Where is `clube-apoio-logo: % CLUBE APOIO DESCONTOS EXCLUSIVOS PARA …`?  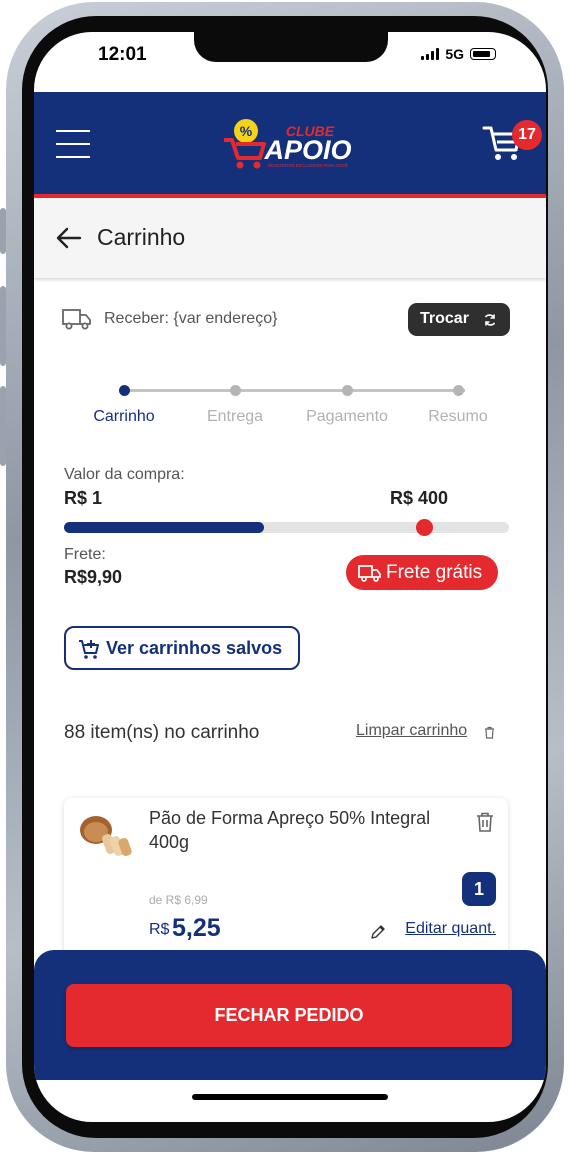
clube-apoio-logo: % CLUBE APOIO DESCONTOS EXCLUSIVOS PARA … is located at coordinates (288, 144).